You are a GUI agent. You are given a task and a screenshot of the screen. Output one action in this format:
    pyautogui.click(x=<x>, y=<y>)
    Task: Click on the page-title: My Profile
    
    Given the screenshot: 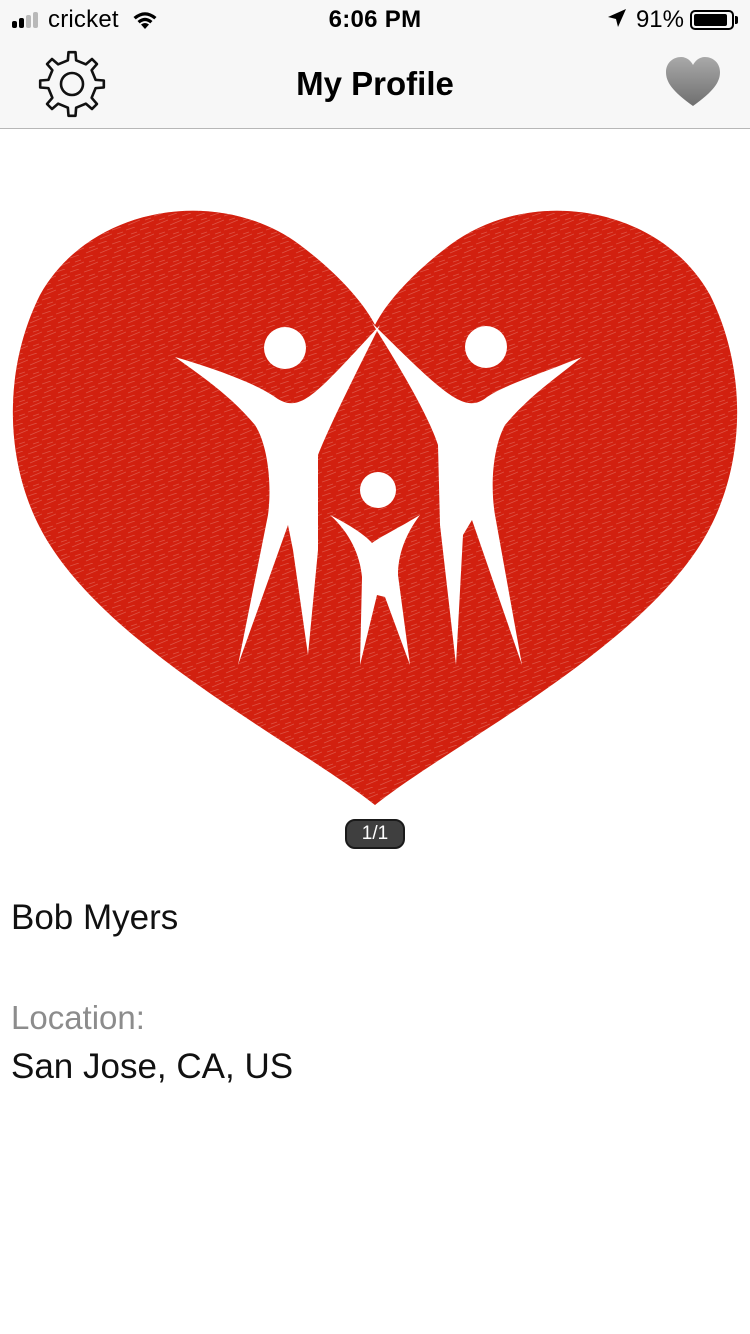 What is the action you would take?
    pyautogui.click(x=375, y=83)
    